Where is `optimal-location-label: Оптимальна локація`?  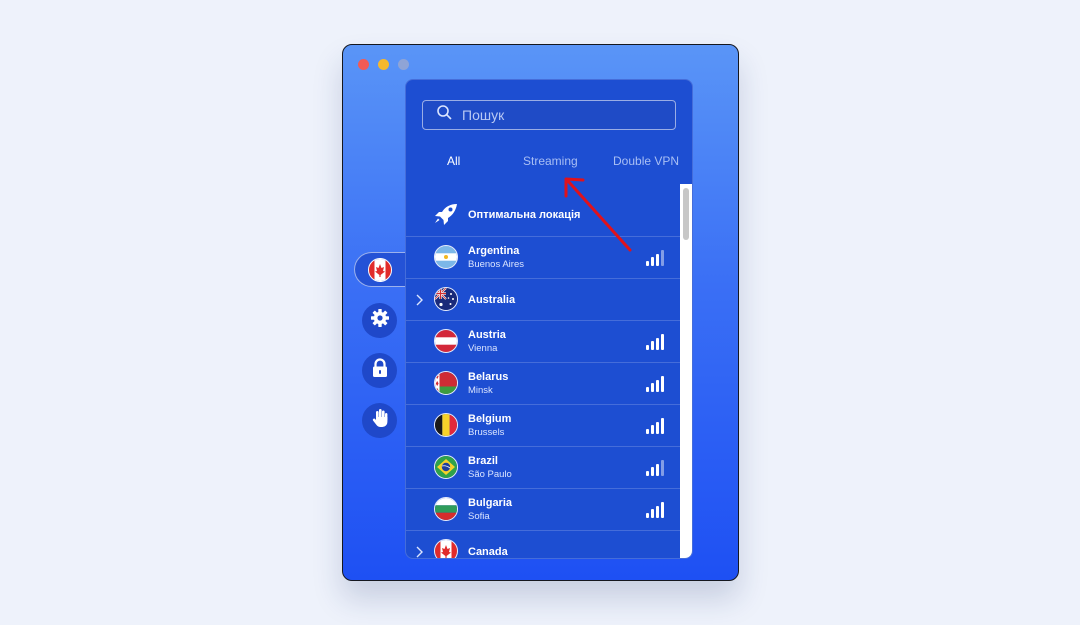 optimal-location-label: Оптимальна локація is located at coordinates (524, 215).